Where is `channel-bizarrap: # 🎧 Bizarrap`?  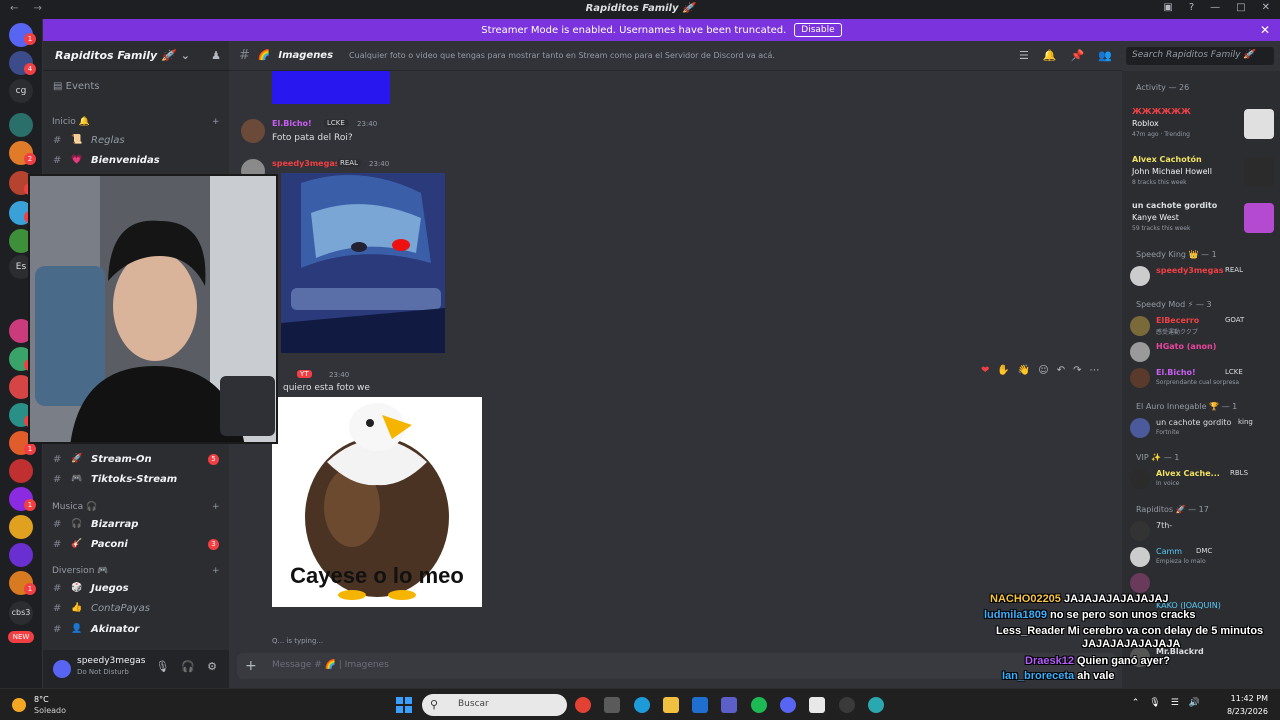 channel-bizarrap: # 🎧 Bizarrap is located at coordinates (136, 524).